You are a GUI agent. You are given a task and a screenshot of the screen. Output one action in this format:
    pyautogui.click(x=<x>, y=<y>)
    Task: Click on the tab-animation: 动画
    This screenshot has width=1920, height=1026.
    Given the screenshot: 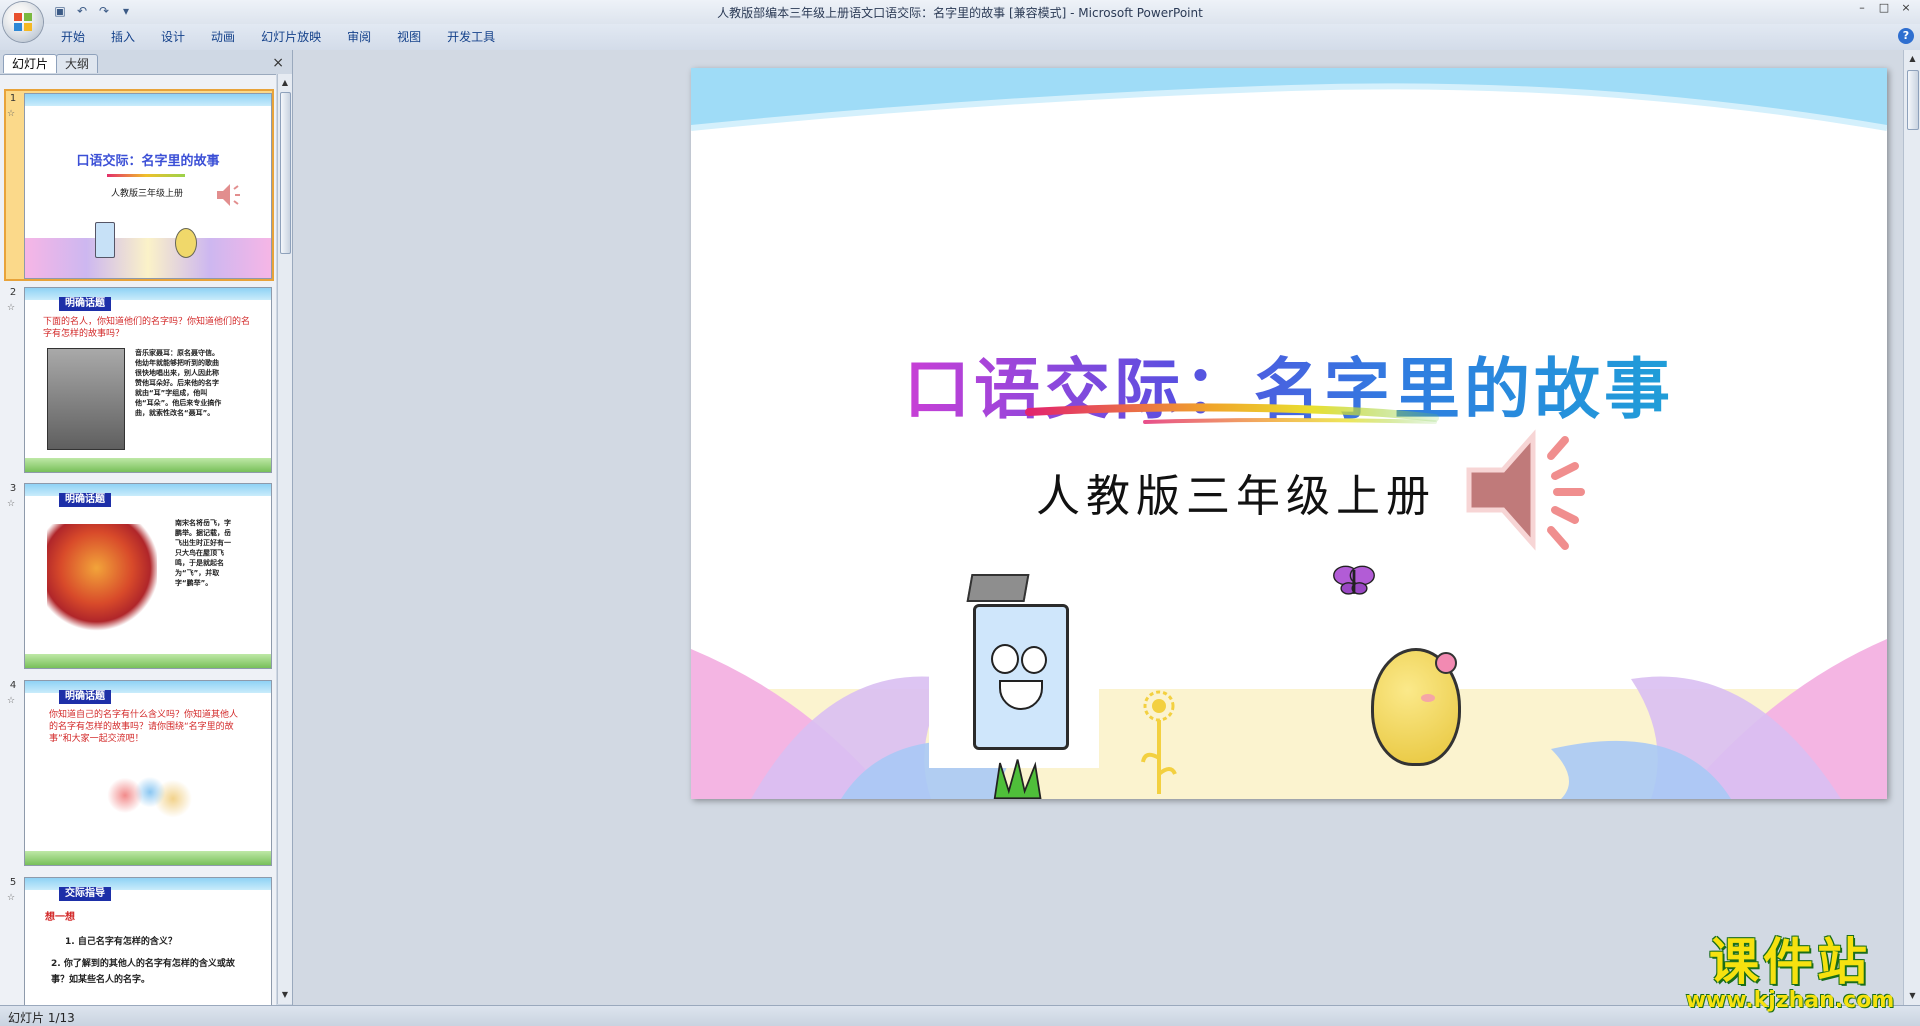 What is the action you would take?
    pyautogui.click(x=223, y=37)
    